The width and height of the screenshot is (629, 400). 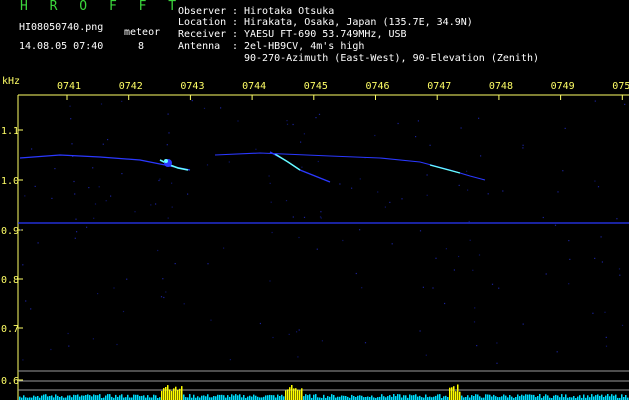 I want to click on time-tick-label: 0749, so click(x=563, y=86).